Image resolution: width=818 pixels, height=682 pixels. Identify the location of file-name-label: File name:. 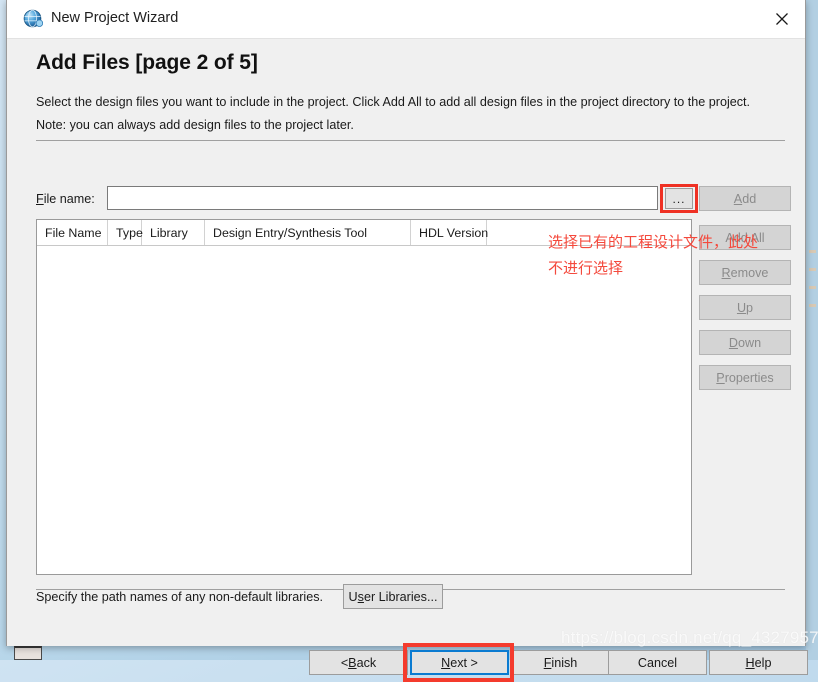
(65, 199).